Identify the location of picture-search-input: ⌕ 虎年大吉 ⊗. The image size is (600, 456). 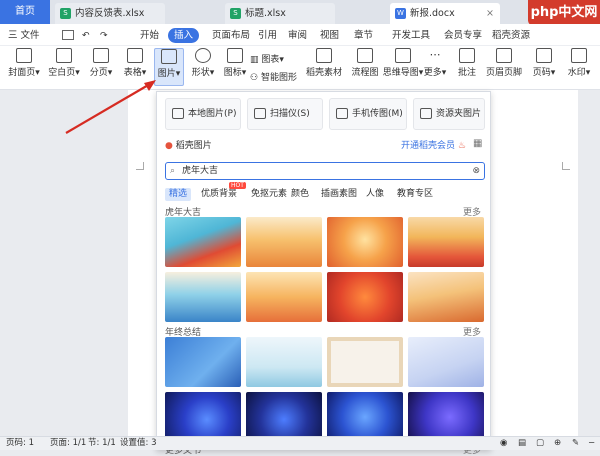
(325, 171).